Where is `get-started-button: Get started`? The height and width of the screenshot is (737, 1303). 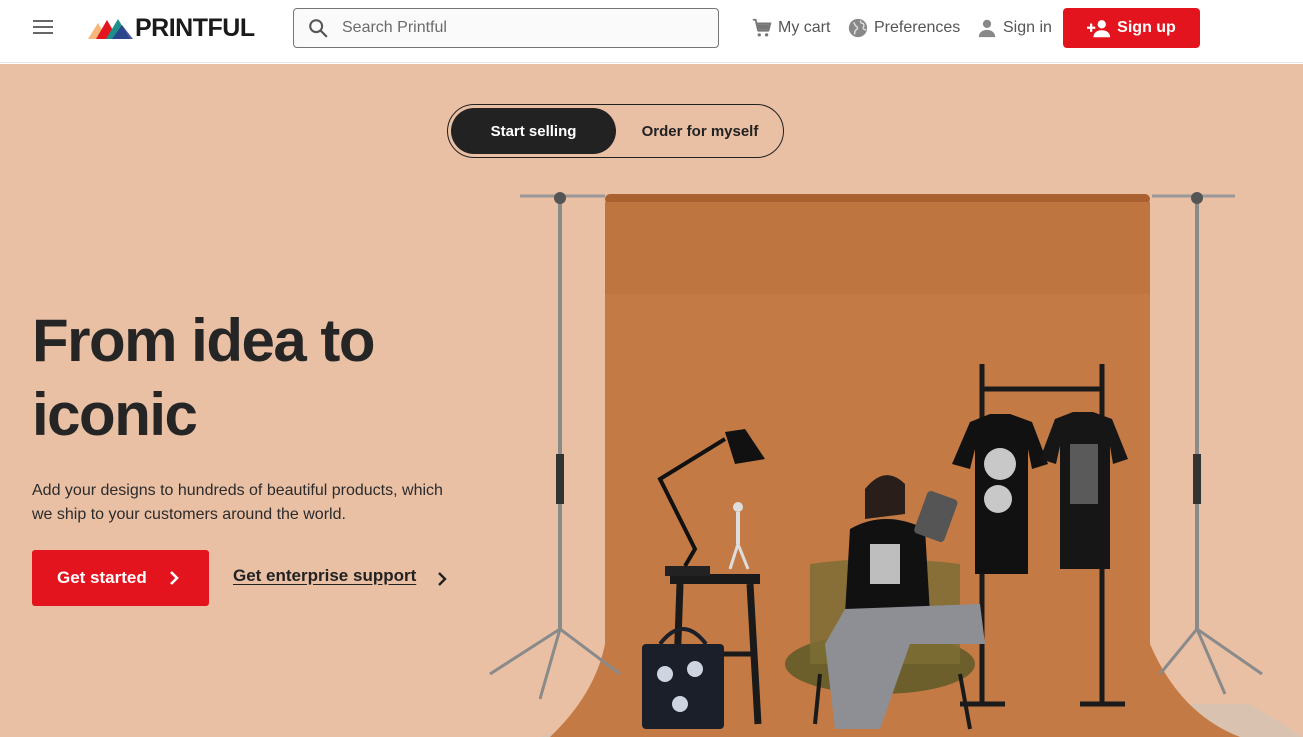 get-started-button: Get started is located at coordinates (120, 578).